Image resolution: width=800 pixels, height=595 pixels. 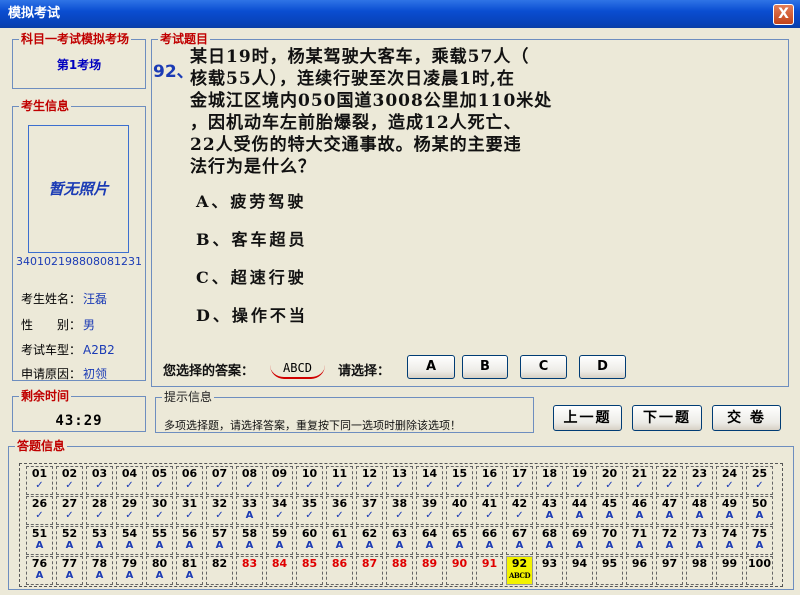 What do you see at coordinates (489, 540) in the screenshot?
I see `answer-cell: 66 A` at bounding box center [489, 540].